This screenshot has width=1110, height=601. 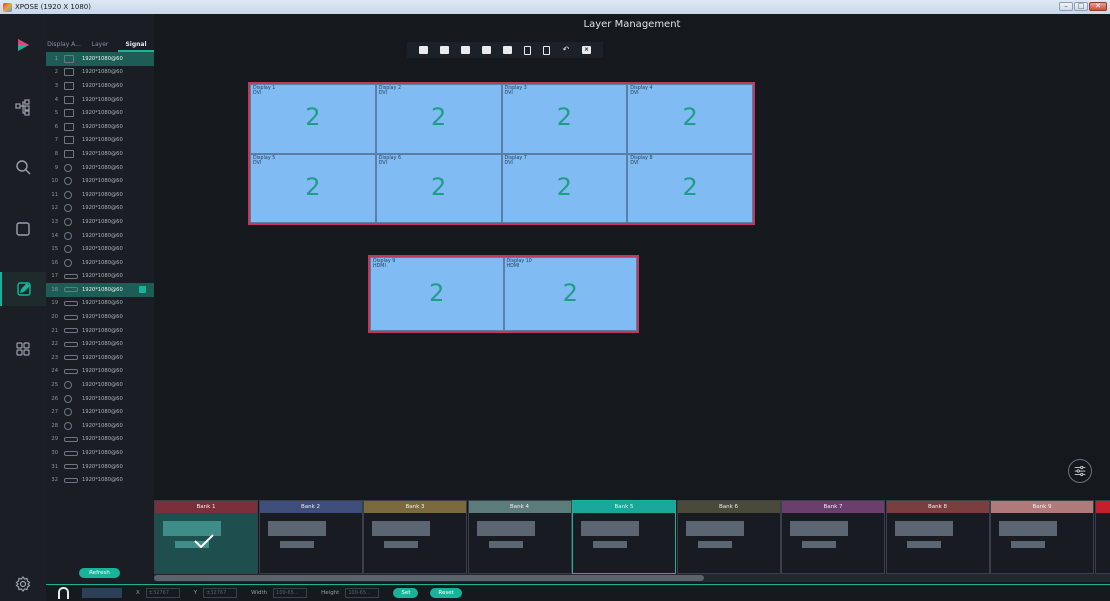 I want to click on signal-row: 14 1920*1080@60, so click(x=100, y=236).